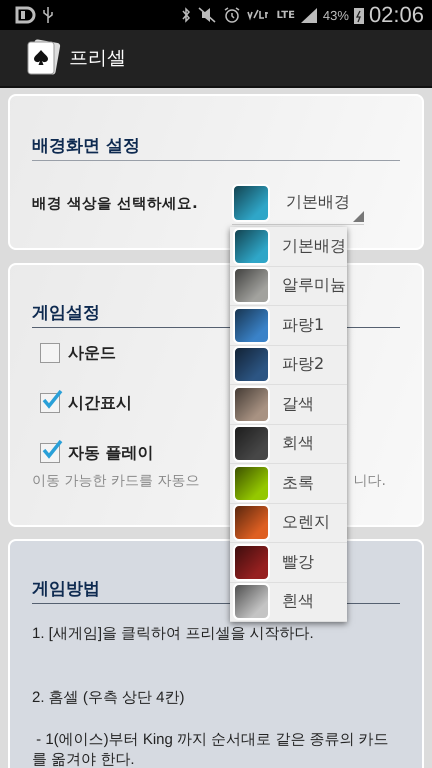  Describe the element at coordinates (359, 15) in the screenshot. I see `battery-charging-icon` at that location.